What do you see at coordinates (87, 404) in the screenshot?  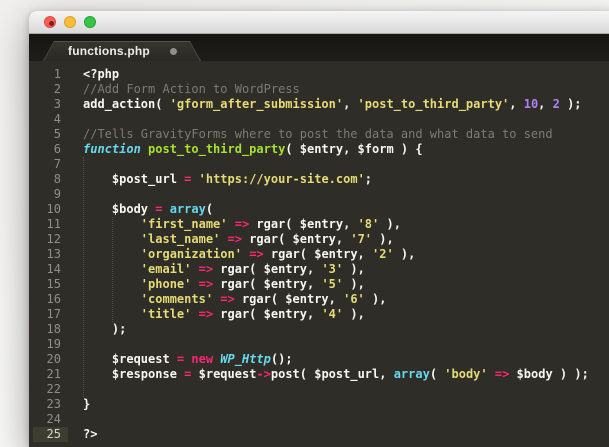 I see `code-line-text: }` at bounding box center [87, 404].